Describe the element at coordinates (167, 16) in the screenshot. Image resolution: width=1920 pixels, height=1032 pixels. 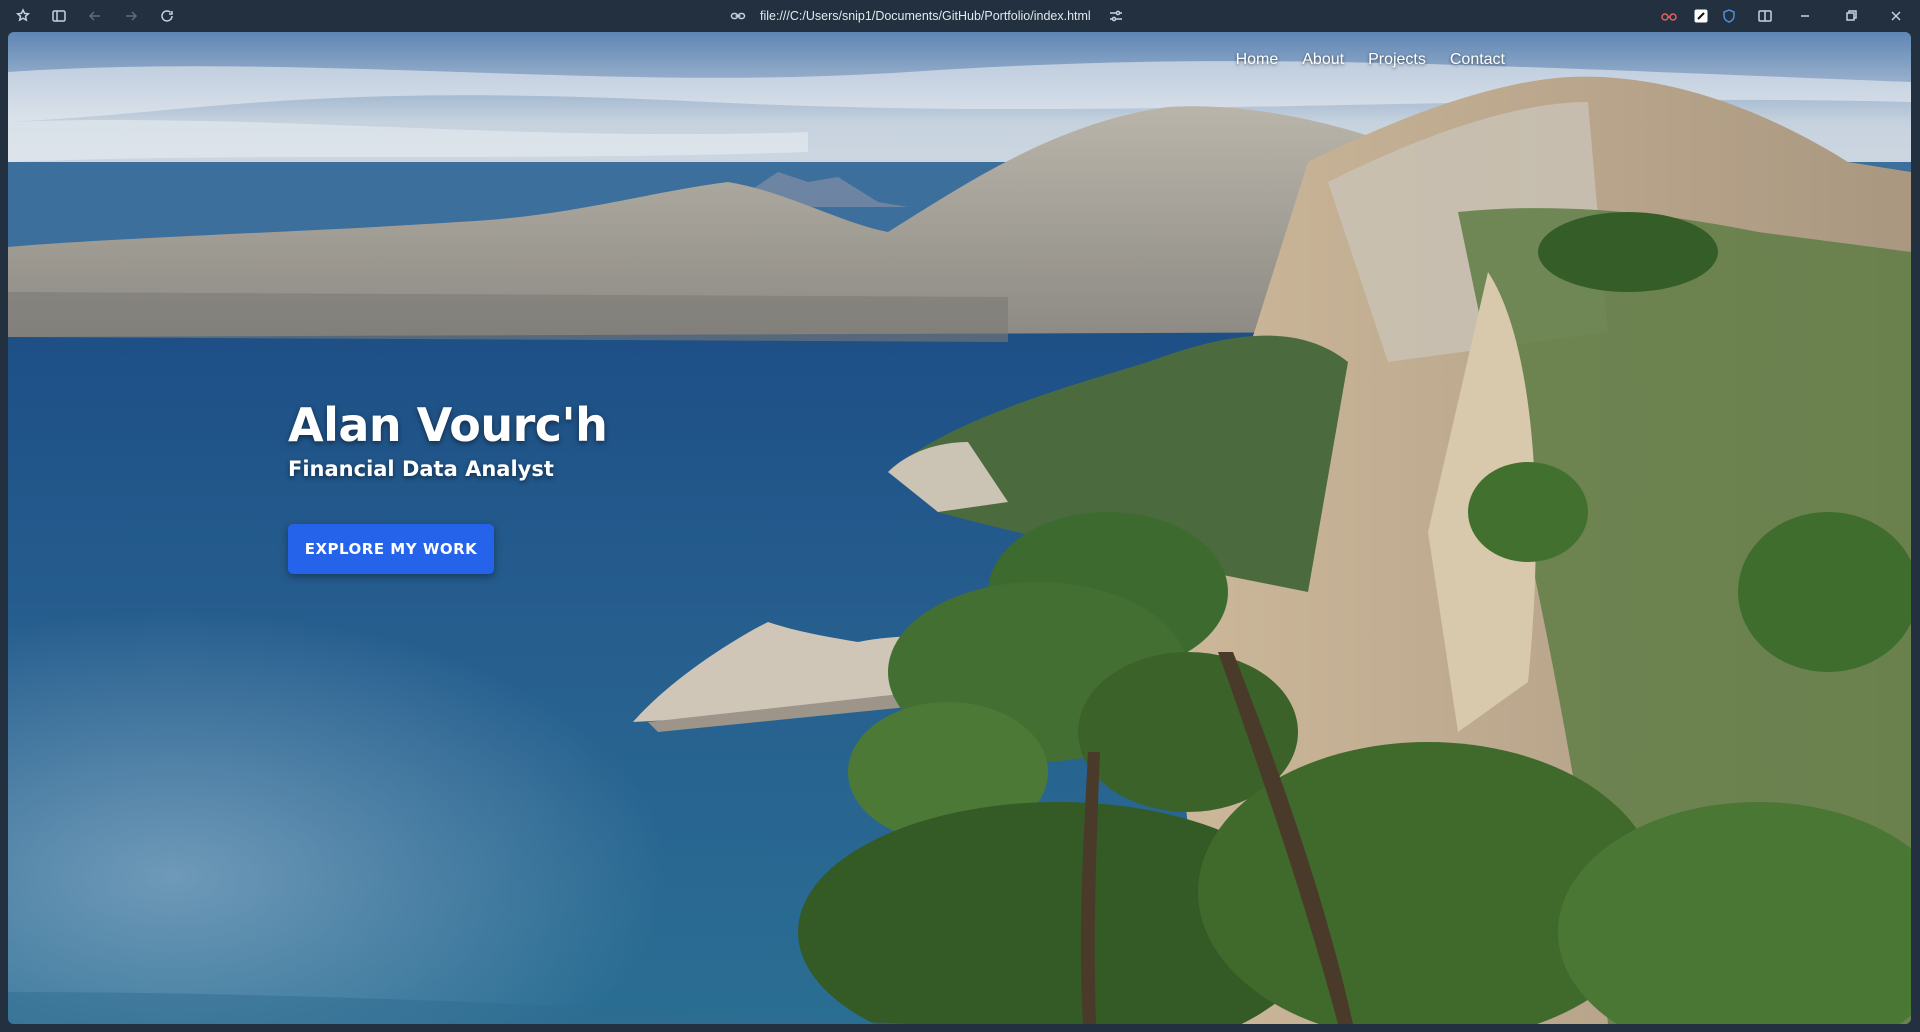
I see `refresh-icon` at that location.